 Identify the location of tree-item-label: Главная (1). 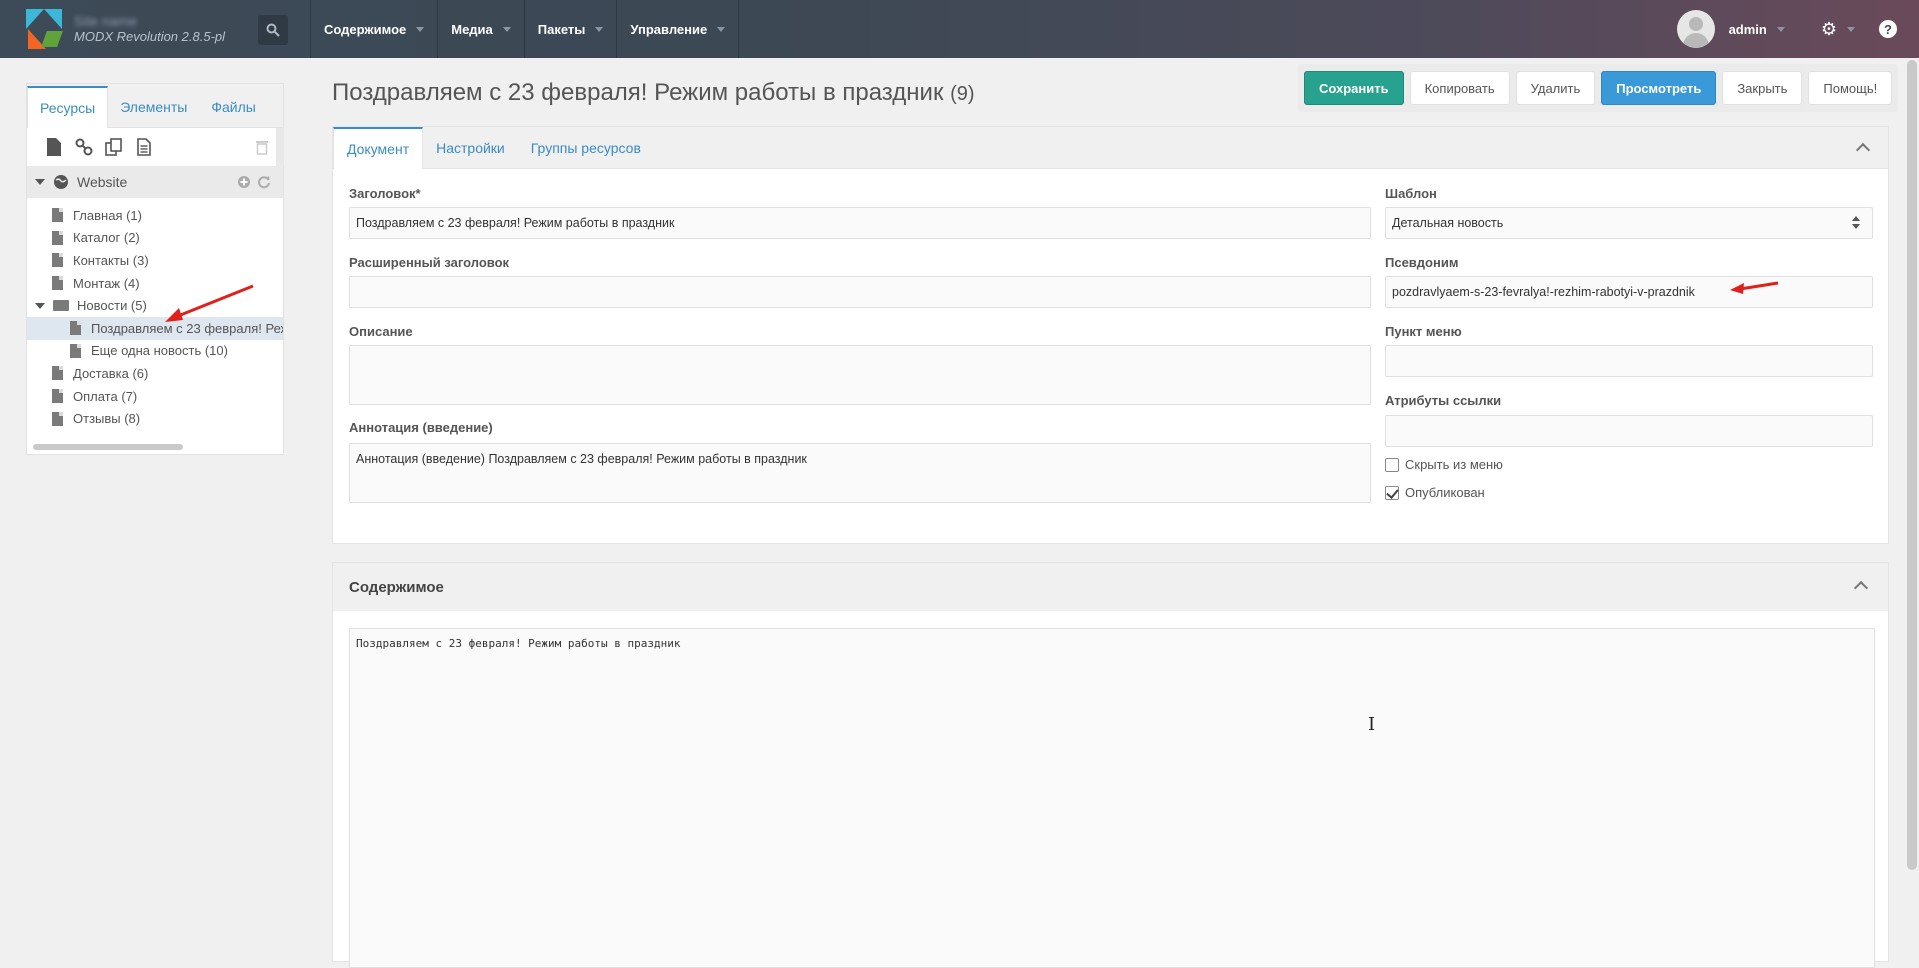
(107, 215).